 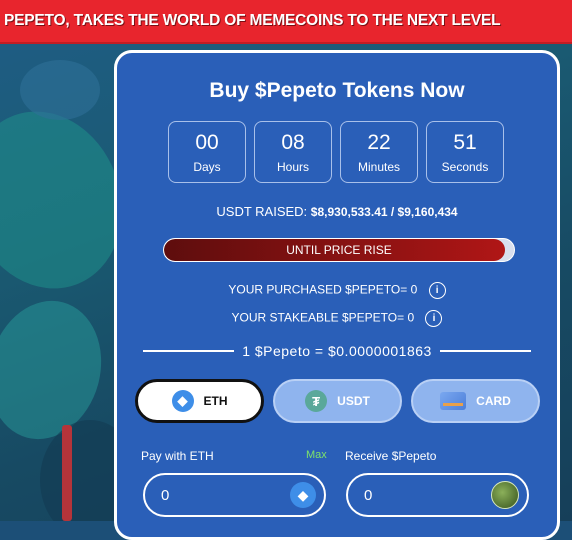 What do you see at coordinates (368, 495) in the screenshot?
I see `receive-value: 0` at bounding box center [368, 495].